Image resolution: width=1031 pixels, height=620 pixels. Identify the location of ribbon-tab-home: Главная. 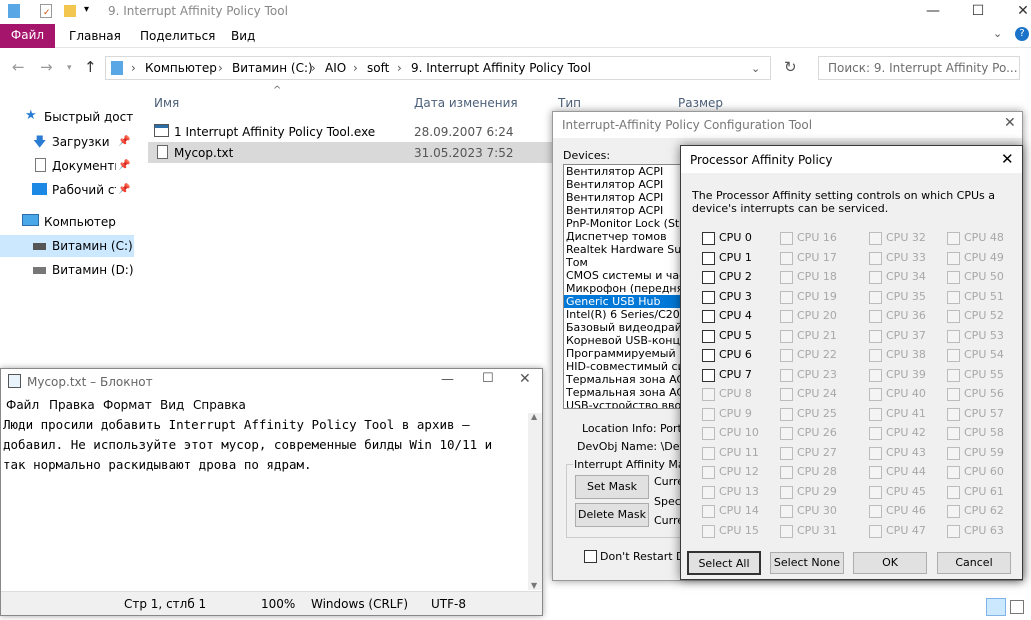
(95, 36).